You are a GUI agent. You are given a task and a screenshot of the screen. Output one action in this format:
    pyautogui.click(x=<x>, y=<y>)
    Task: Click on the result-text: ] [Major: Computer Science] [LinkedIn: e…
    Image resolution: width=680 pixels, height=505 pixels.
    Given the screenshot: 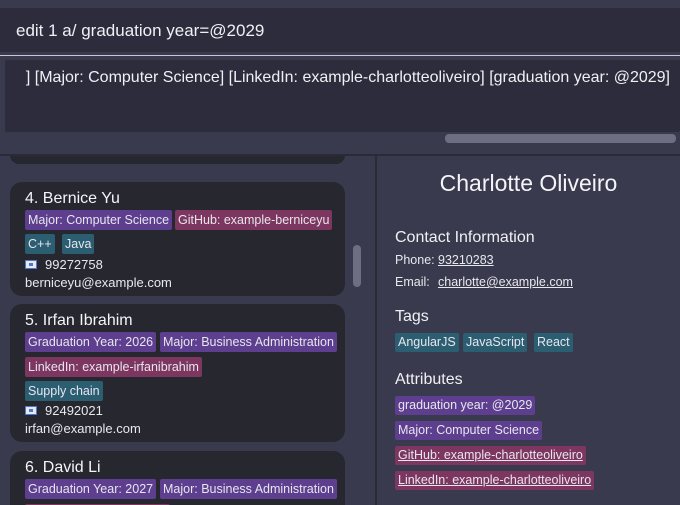 What is the action you would take?
    pyautogui.click(x=347, y=77)
    